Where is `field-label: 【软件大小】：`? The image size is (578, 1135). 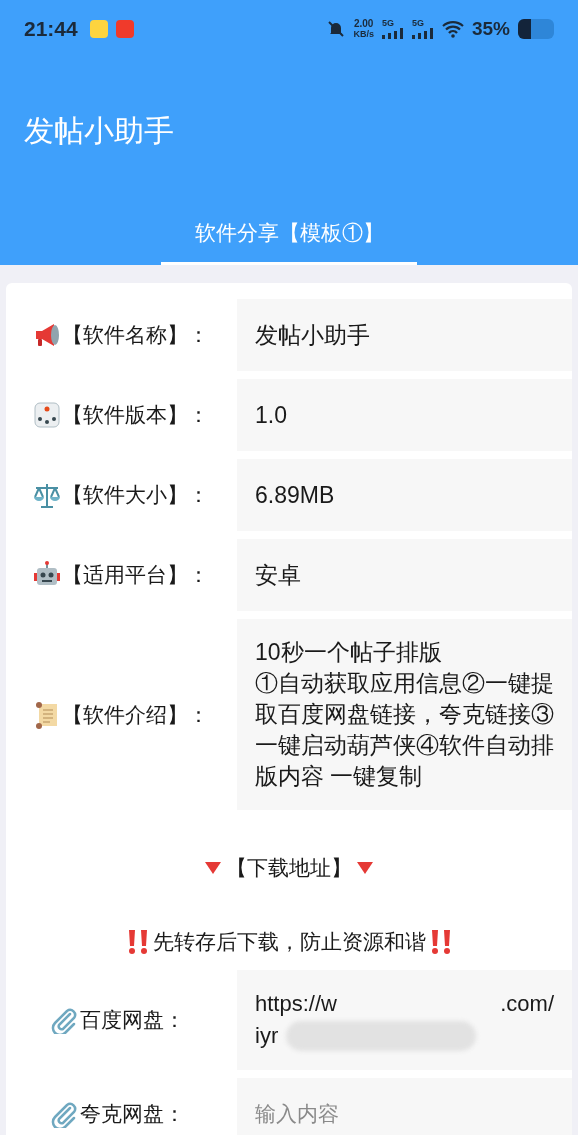
field-label: 【软件大小】： is located at coordinates (135, 495).